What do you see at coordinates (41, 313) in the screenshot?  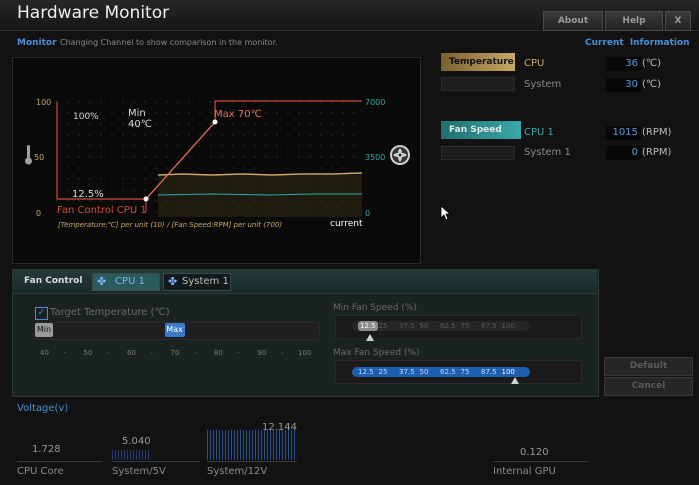 I see `target-temperature-checkbox: ✓` at bounding box center [41, 313].